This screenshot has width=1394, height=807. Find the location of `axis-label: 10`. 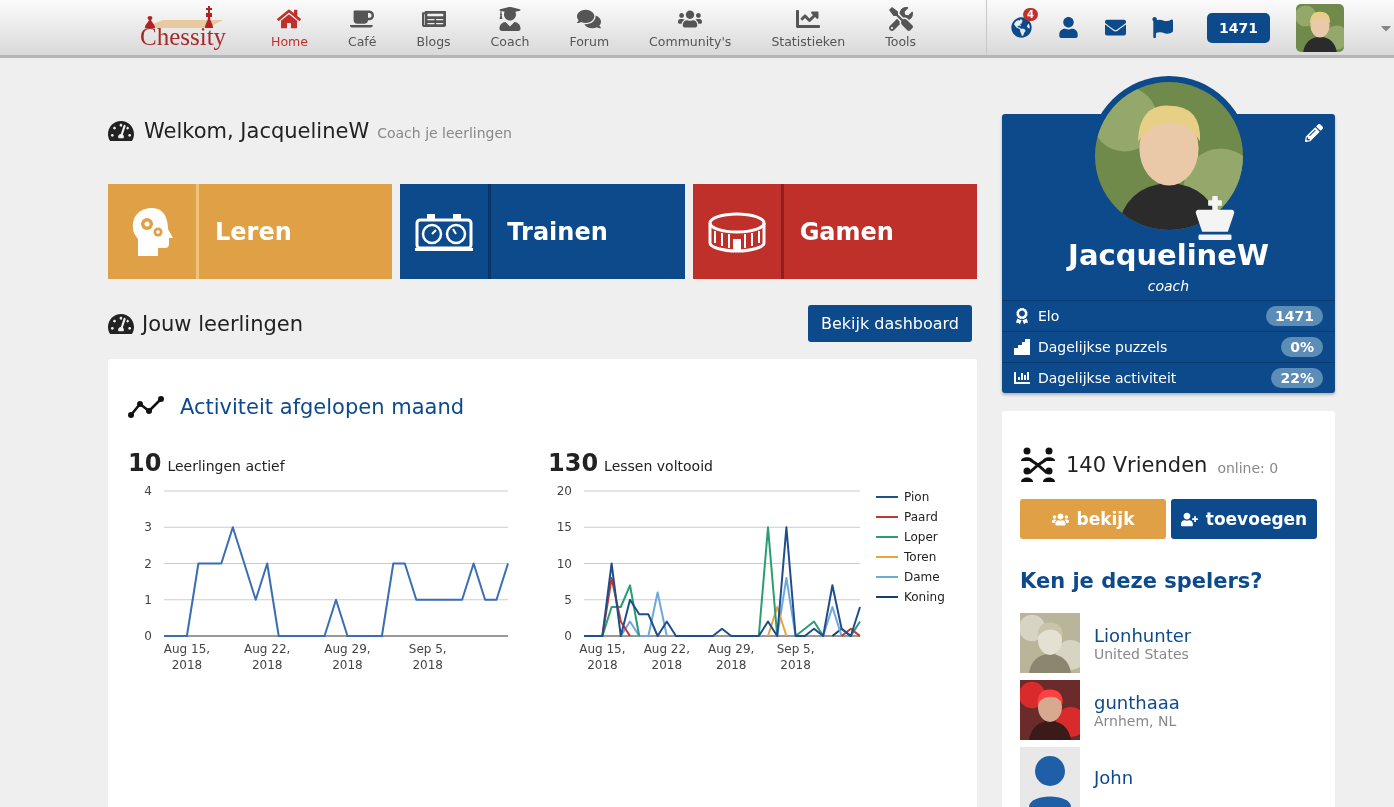

axis-label: 10 is located at coordinates (564, 563).